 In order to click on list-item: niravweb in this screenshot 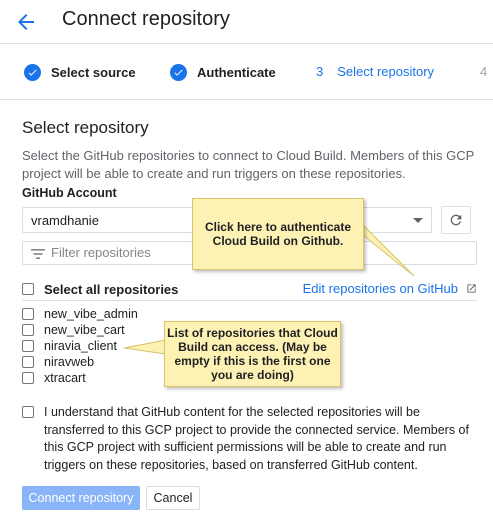, I will do `click(80, 362)`.